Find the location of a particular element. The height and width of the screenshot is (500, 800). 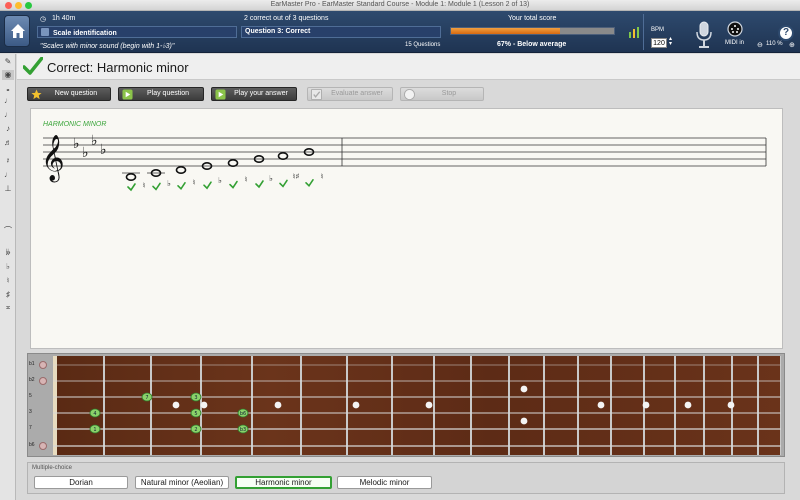

bpm-stepper: ▴ ▾ is located at coordinates (670, 41).